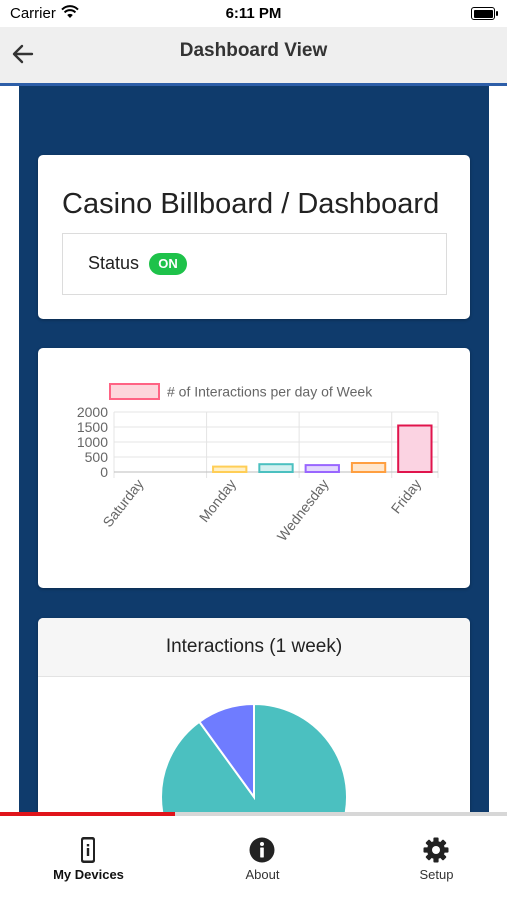 This screenshot has height=900, width=507. I want to click on legend-swatch, so click(134, 391).